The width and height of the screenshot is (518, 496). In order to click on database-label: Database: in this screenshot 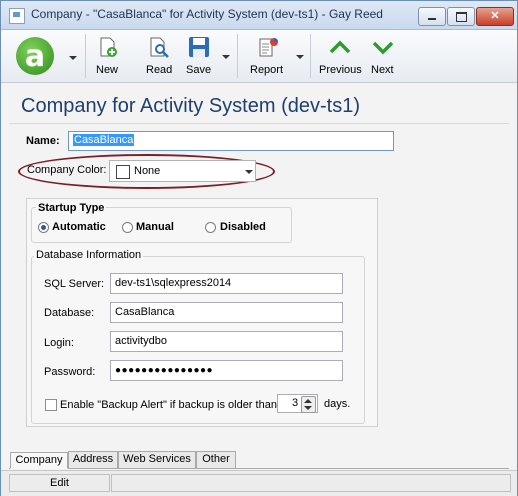, I will do `click(69, 313)`.